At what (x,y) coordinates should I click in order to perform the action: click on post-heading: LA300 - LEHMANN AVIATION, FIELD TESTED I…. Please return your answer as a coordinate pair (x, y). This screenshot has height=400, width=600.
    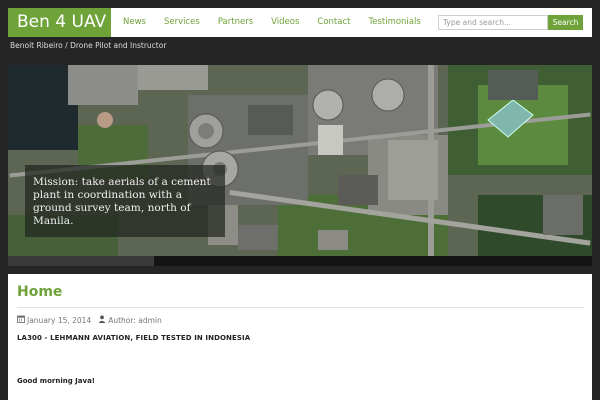
    Looking at the image, I should click on (134, 338).